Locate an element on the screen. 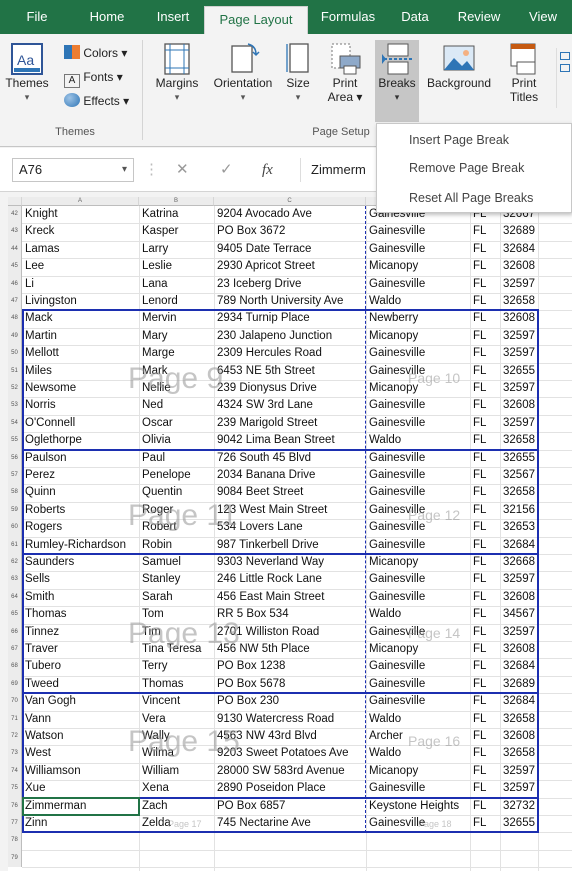  cell-zip is located at coordinates (519, 858).